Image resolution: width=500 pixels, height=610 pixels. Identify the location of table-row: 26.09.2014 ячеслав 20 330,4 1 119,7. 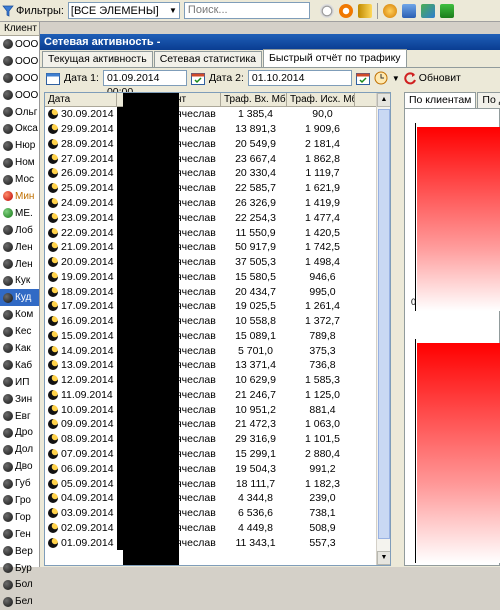
(217, 173).